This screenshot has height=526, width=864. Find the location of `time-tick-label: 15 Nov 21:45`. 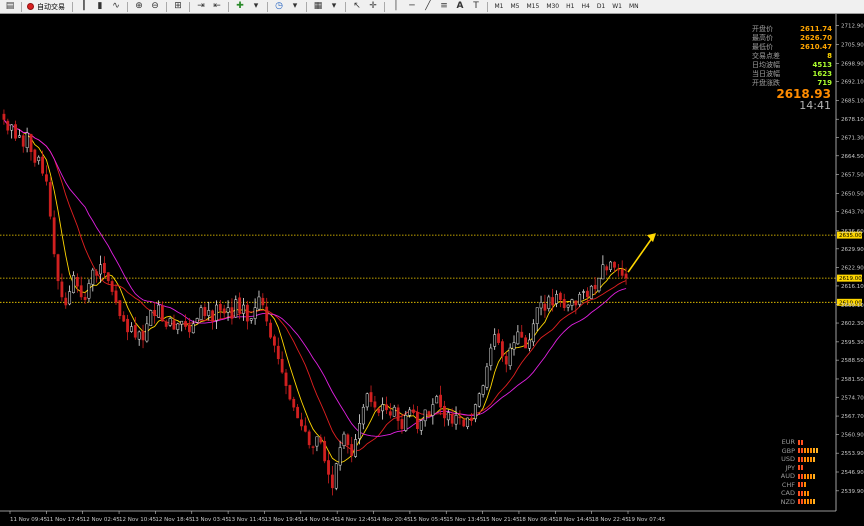

time-tick-label: 15 Nov 21:45 is located at coordinates (502, 520).